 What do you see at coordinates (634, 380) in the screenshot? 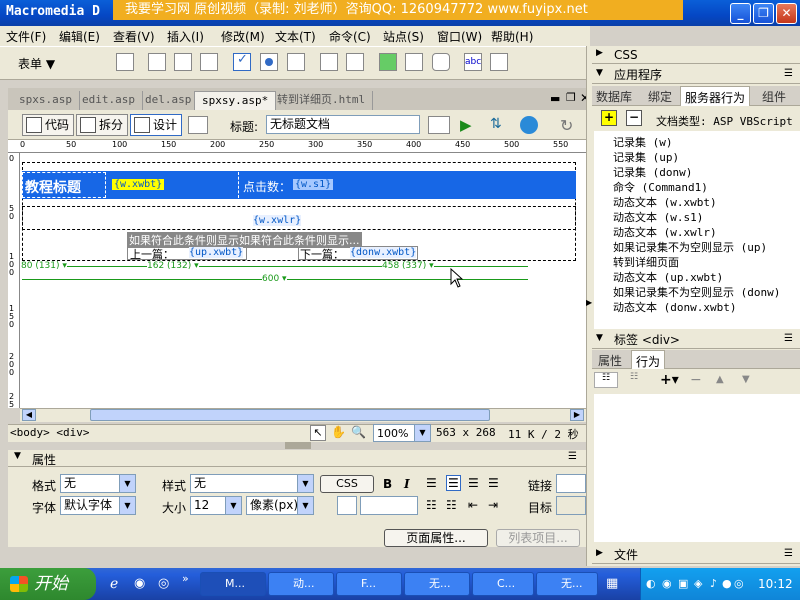
I see `show-all-events-icon: ☷` at bounding box center [634, 380].